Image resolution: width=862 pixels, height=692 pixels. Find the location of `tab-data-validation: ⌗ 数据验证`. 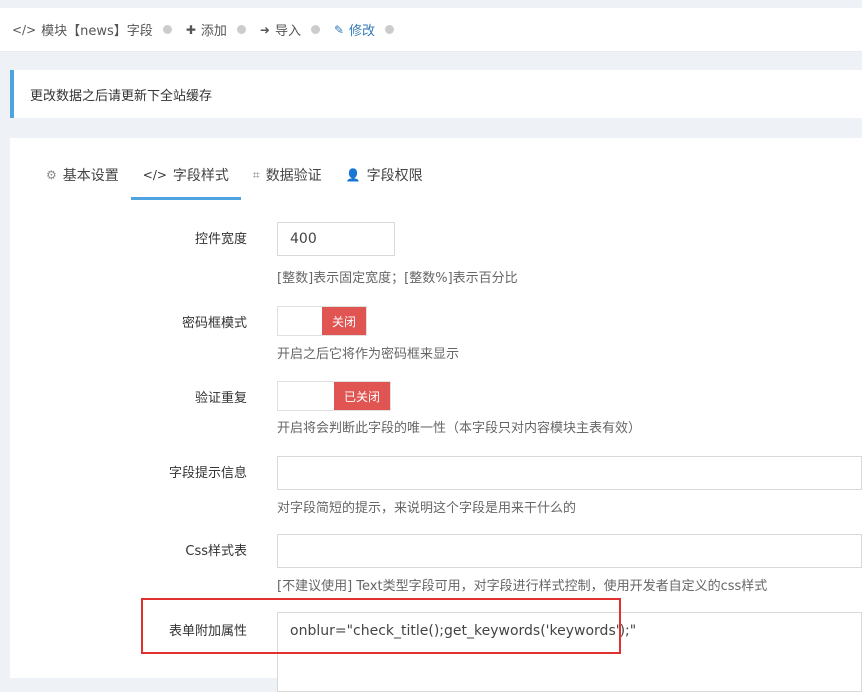

tab-data-validation: ⌗ 数据验证 is located at coordinates (287, 175).